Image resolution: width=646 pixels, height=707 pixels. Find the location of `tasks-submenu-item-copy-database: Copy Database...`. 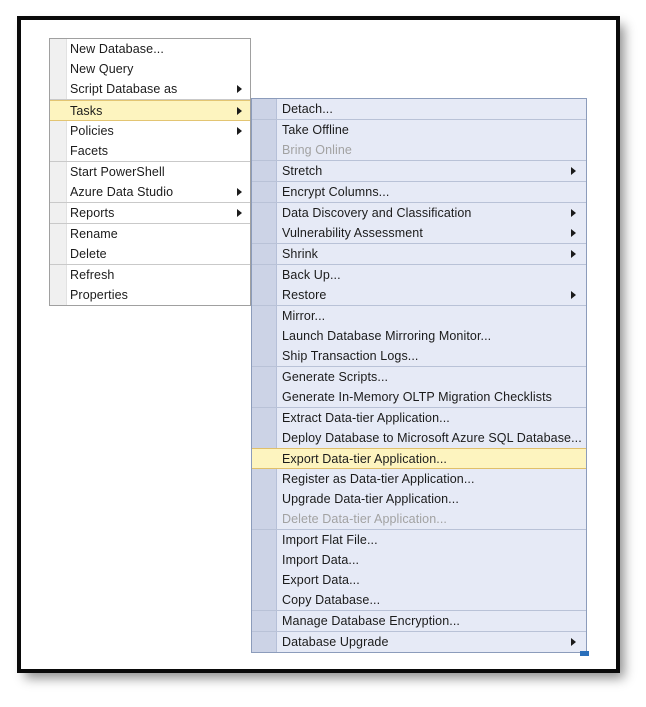

tasks-submenu-item-copy-database: Copy Database... is located at coordinates (419, 600).